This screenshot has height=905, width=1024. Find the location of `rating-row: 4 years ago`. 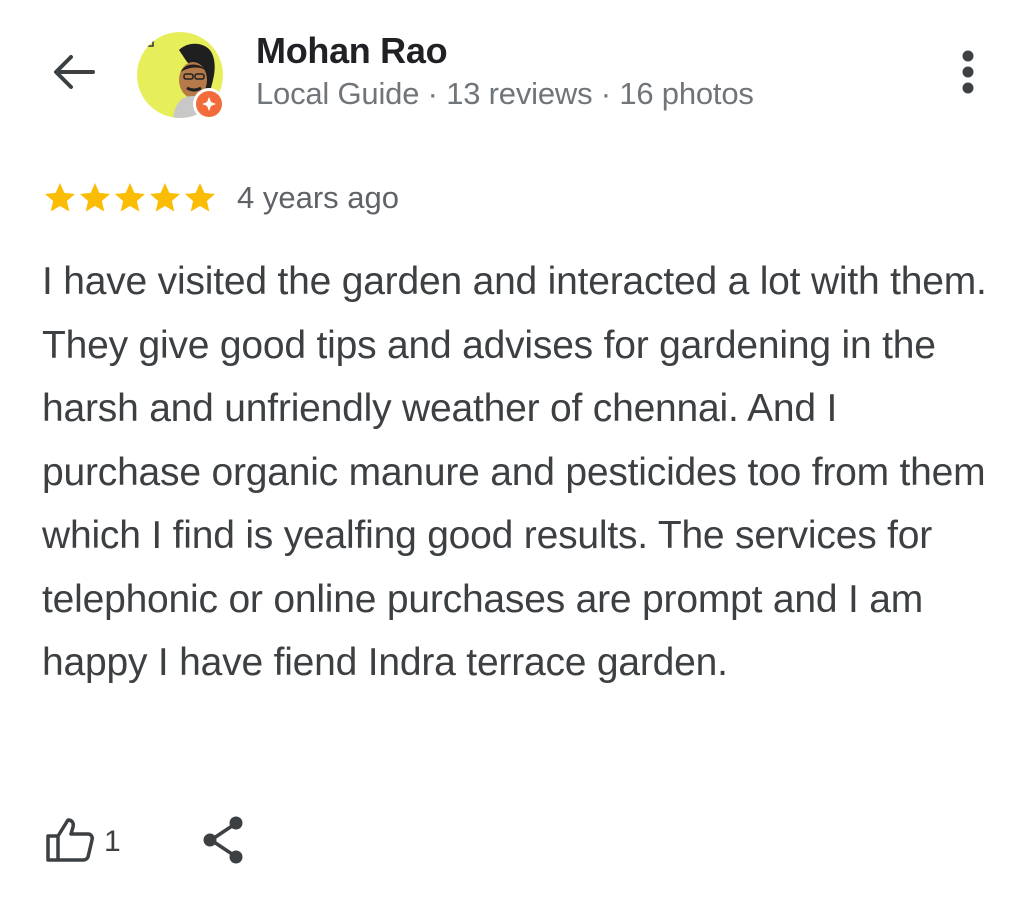

rating-row: 4 years ago is located at coordinates (220, 198).